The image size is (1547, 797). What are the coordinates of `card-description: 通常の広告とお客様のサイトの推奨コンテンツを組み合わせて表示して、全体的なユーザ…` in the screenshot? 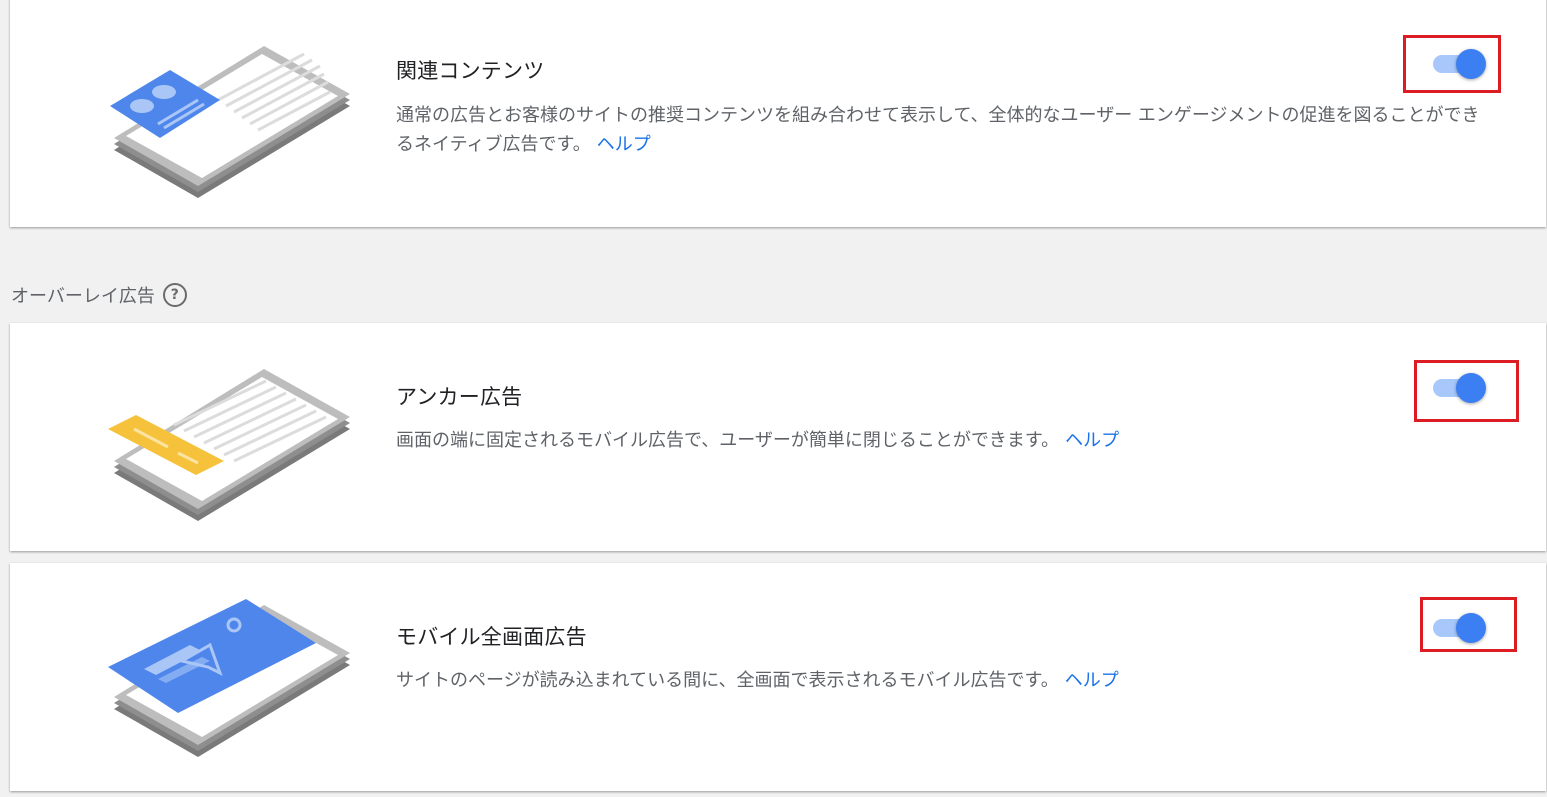 It's located at (946, 130).